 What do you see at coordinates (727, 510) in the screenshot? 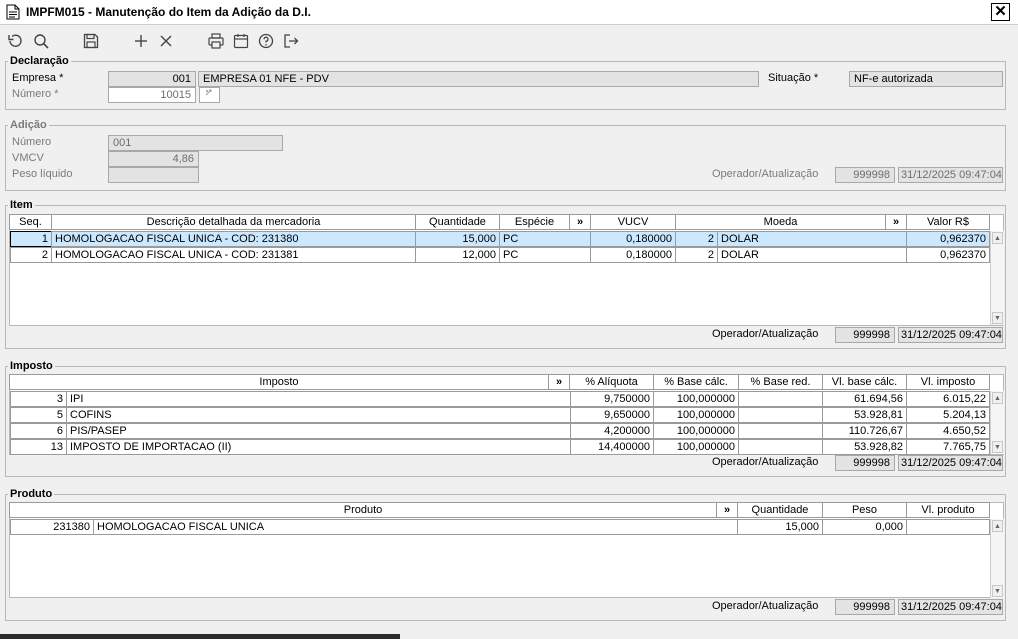
I see `produto-header-expand: »` at bounding box center [727, 510].